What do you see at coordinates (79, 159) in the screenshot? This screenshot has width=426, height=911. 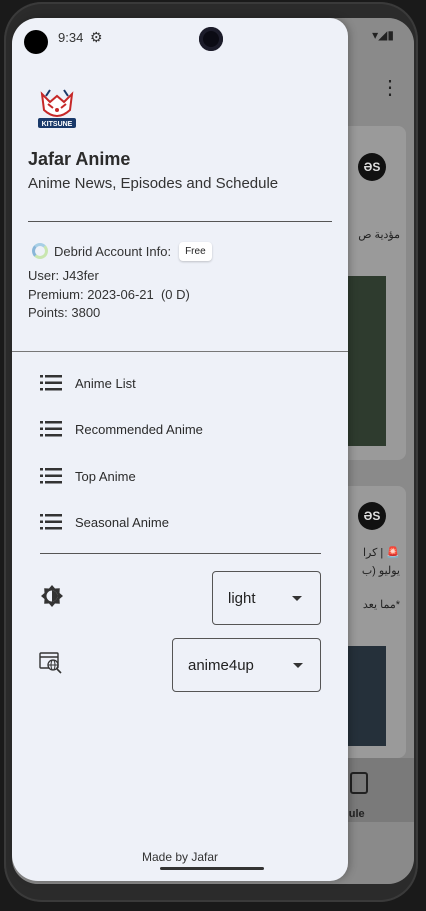 I see `app-title: Jafar Anime` at bounding box center [79, 159].